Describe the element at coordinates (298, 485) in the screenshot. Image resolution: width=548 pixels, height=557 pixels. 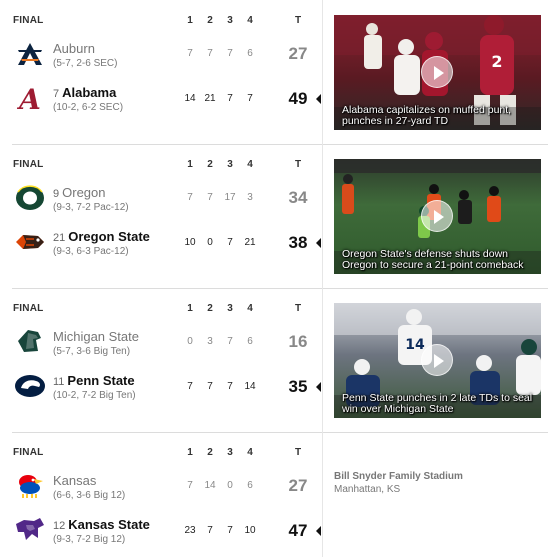
I see `total-score: 27` at that location.